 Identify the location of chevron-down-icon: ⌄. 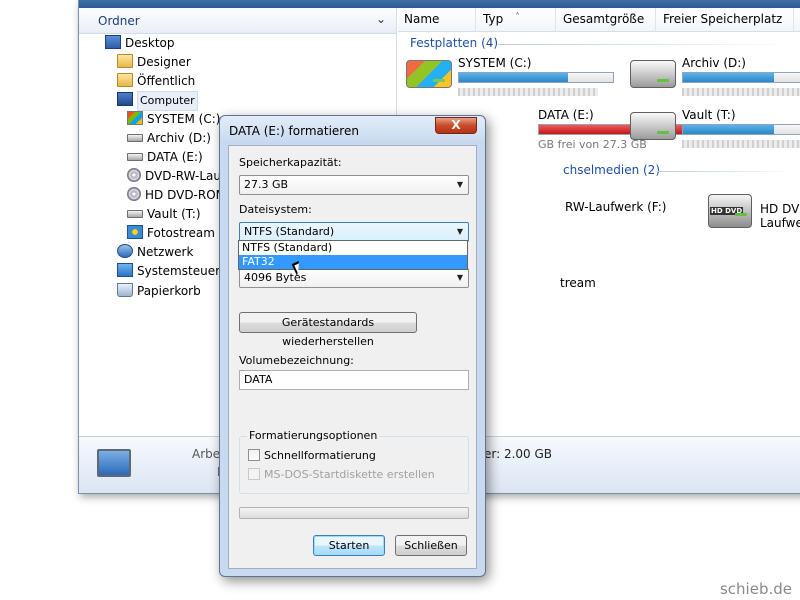
(381, 19).